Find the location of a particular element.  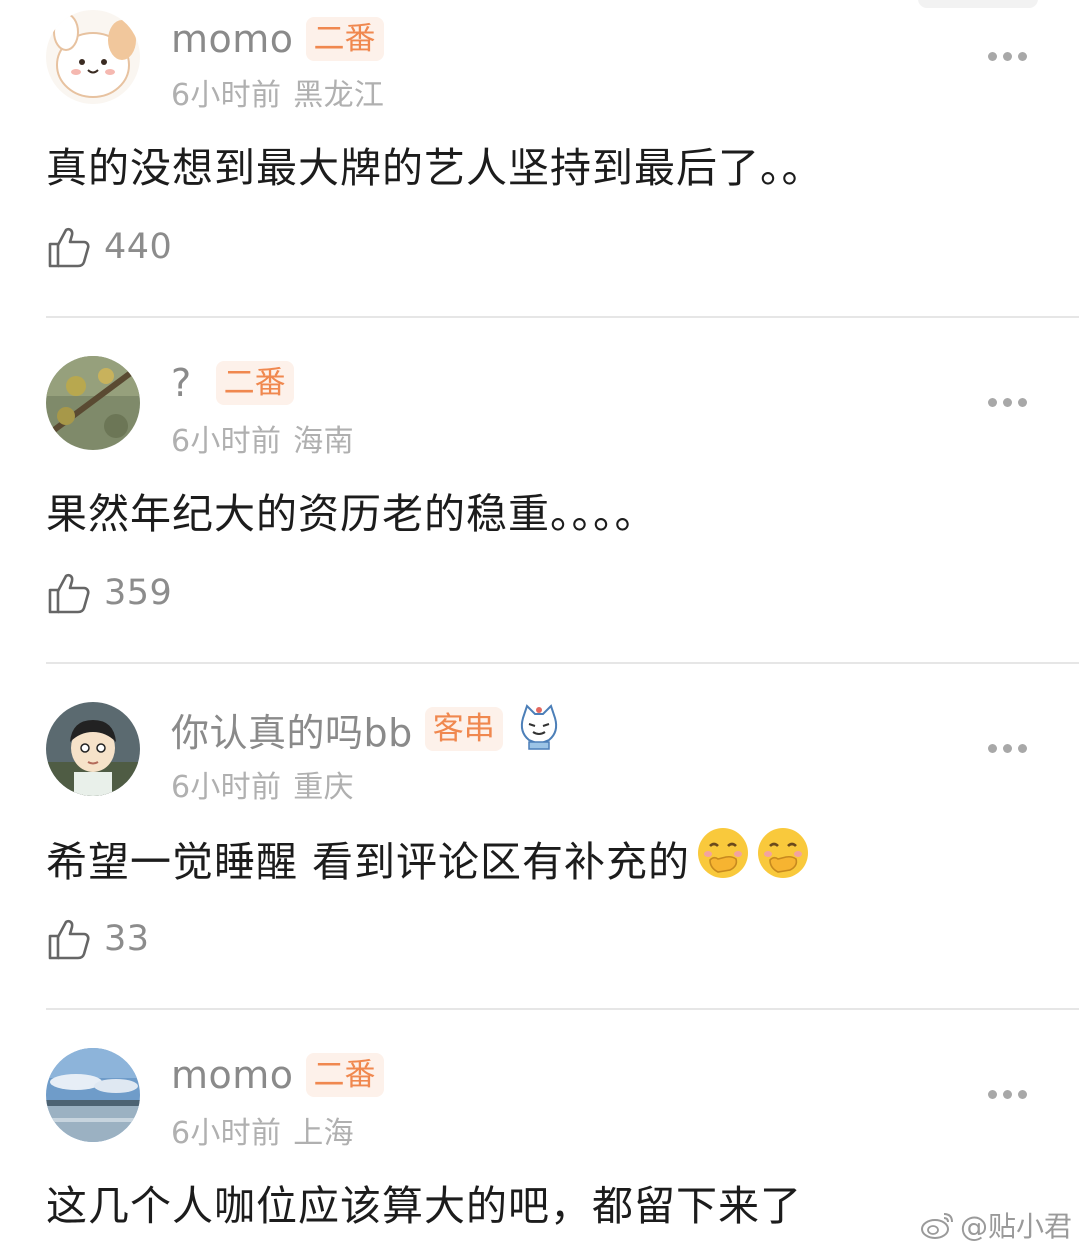

comment-meta: 6小时前 黑龙江 is located at coordinates (277, 92).